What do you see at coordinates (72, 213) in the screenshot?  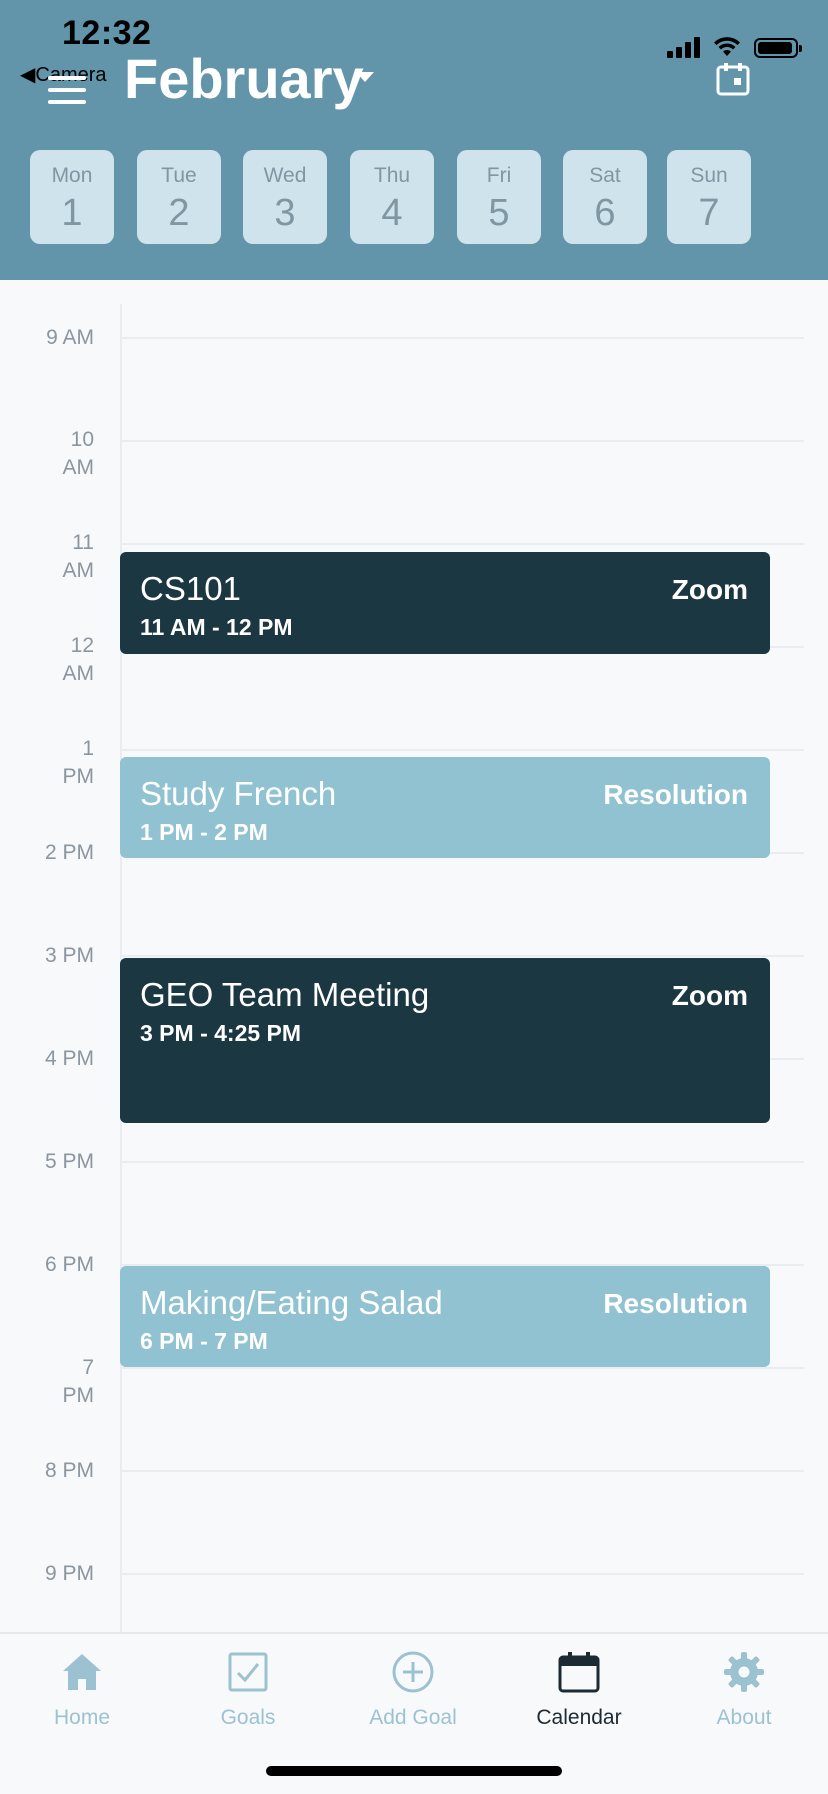 I see `day-date: 1` at bounding box center [72, 213].